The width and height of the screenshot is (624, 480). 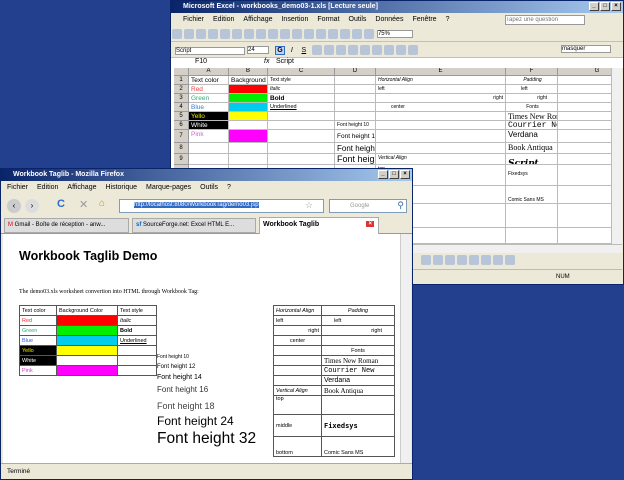 What do you see at coordinates (438, 260) in the screenshot?
I see `line-color-icon` at bounding box center [438, 260].